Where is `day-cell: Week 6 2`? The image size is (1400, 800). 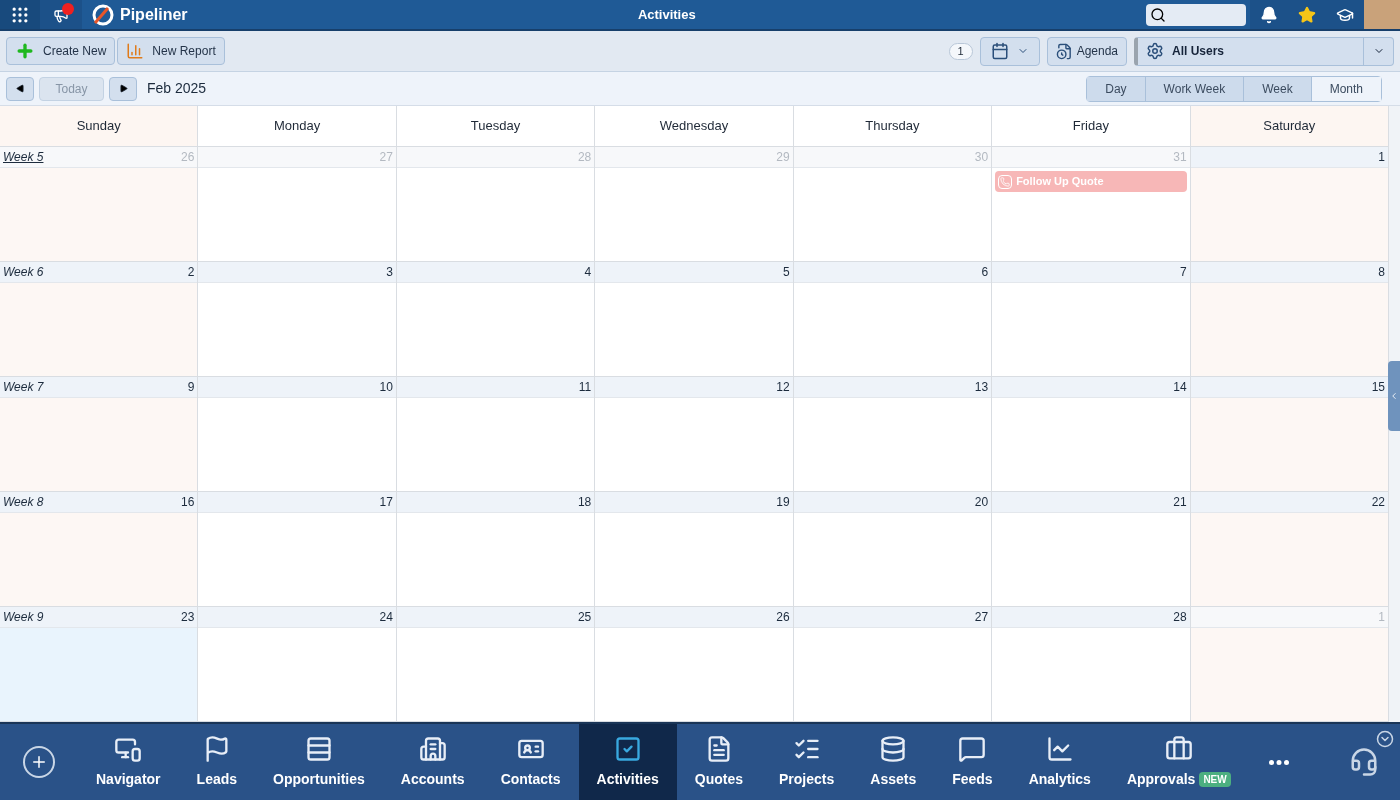
day-cell: Week 6 2 is located at coordinates (99, 319).